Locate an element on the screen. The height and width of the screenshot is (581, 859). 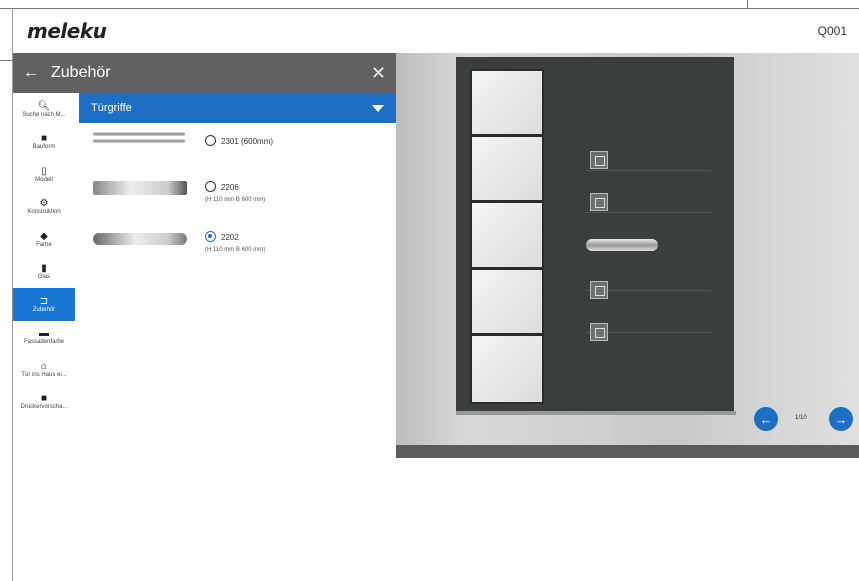
next-button: → is located at coordinates (841, 419).